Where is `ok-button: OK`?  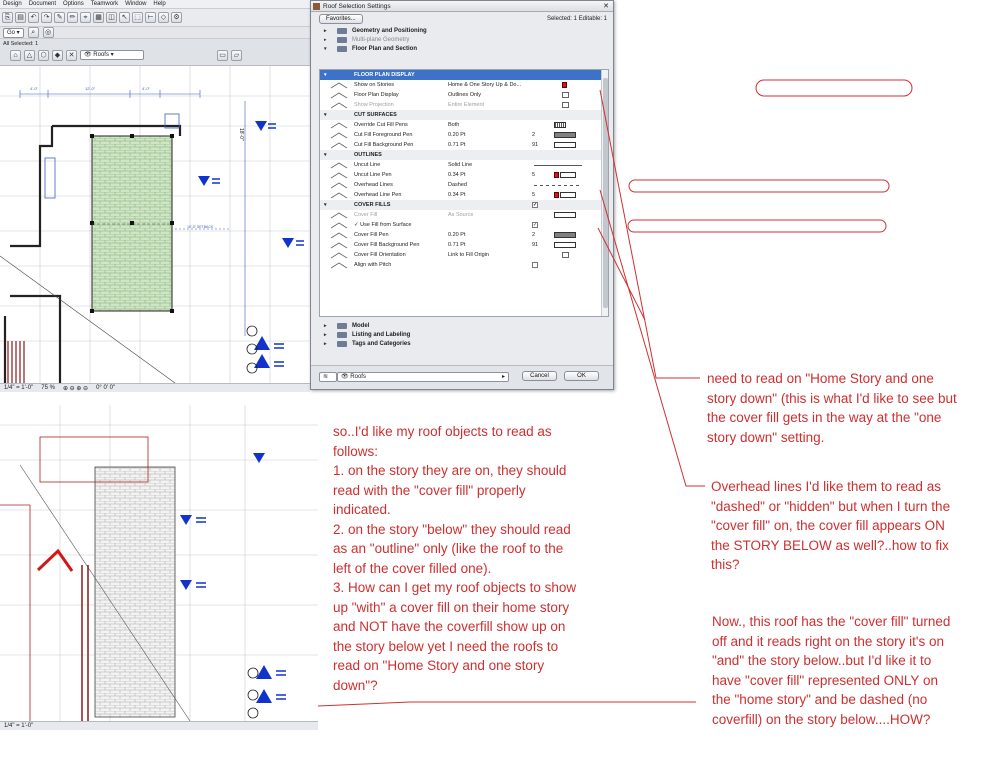 ok-button: OK is located at coordinates (581, 376).